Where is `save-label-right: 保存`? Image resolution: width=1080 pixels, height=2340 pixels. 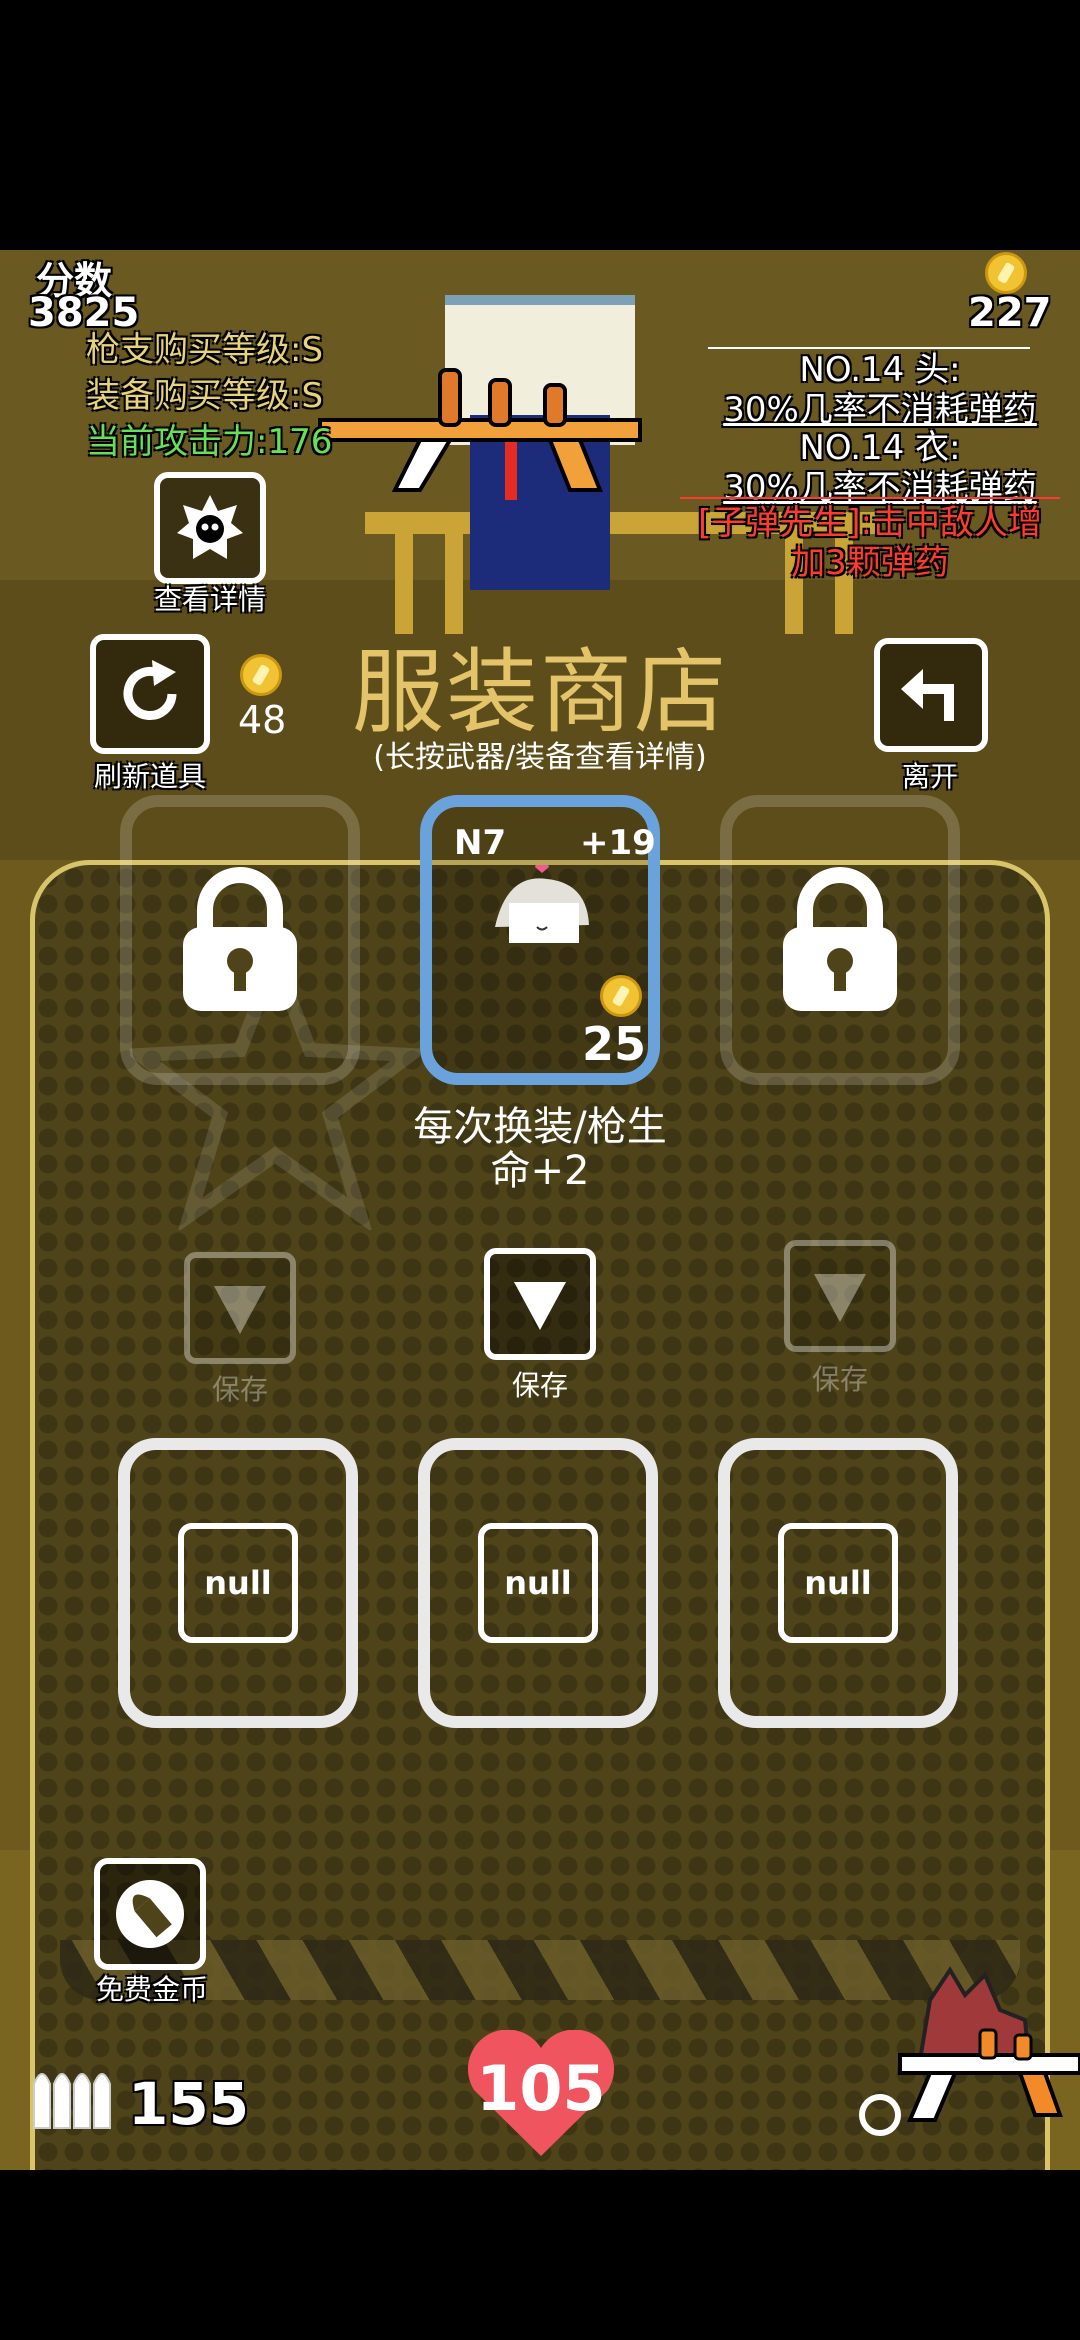 save-label-right: 保存 is located at coordinates (839, 1379).